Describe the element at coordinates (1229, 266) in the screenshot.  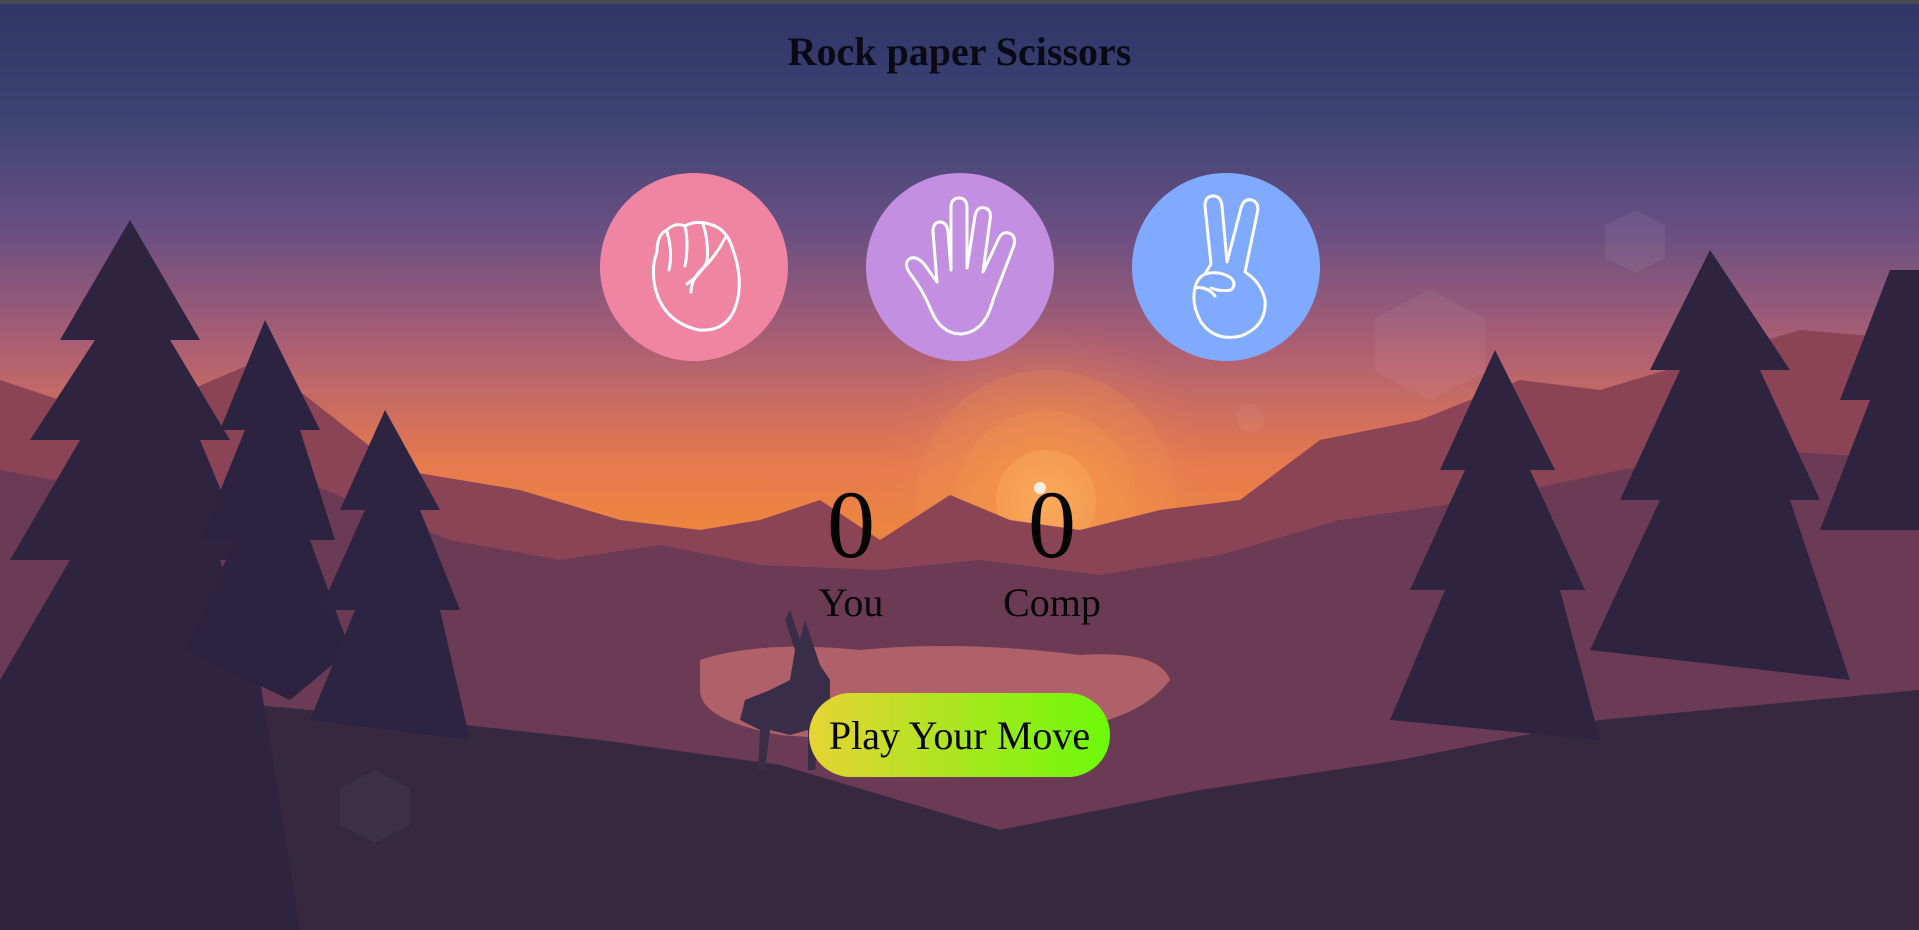
I see `peace-hand-icon` at that location.